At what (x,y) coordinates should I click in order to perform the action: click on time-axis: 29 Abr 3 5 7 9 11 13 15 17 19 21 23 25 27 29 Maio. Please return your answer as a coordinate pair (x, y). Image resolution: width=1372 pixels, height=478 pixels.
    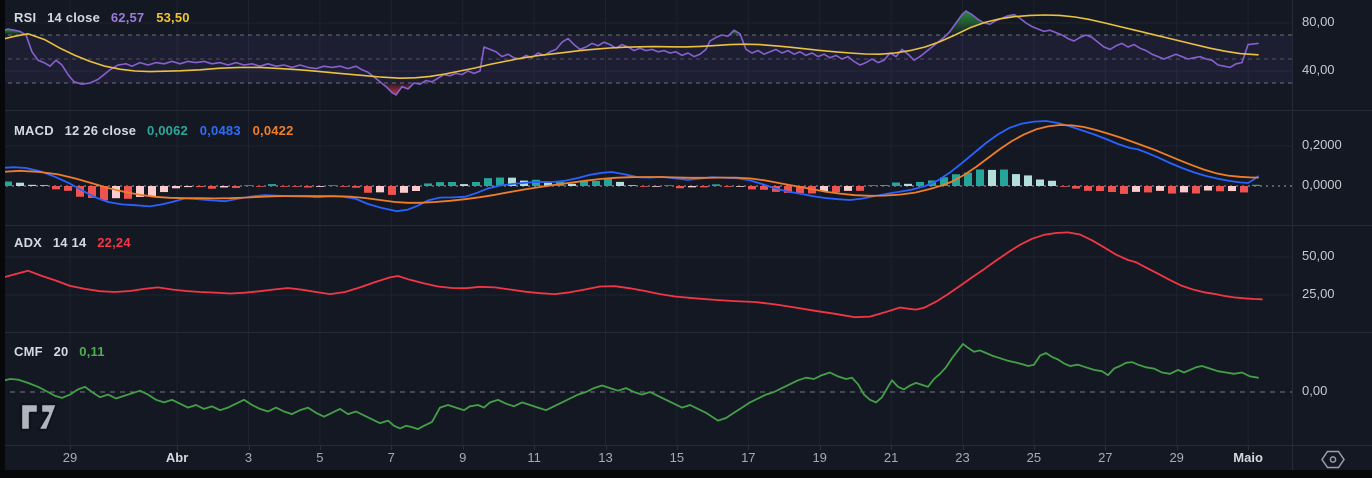
    Looking at the image, I should click on (686, 458).